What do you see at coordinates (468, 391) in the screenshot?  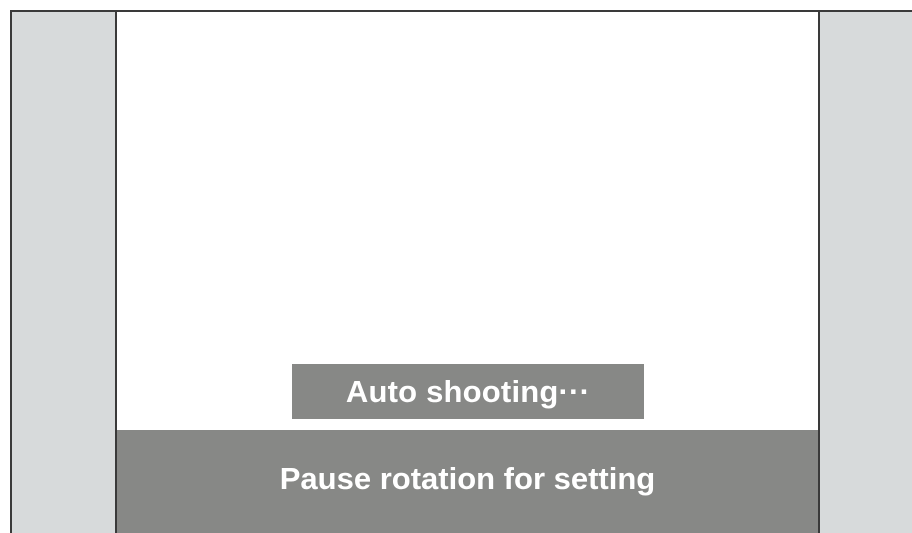 I see `auto-shooting-status: Auto shooting···` at bounding box center [468, 391].